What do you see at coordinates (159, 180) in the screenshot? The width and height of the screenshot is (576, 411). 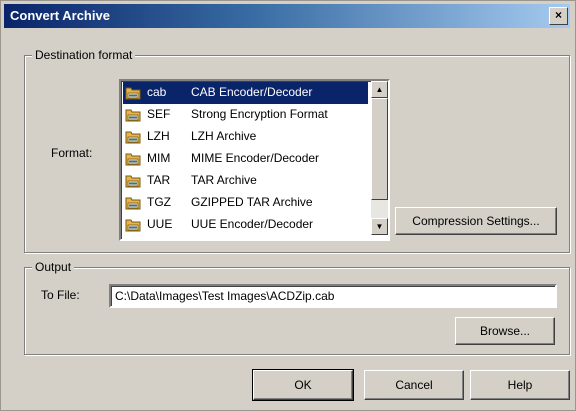 I see `format-ext: TAR` at bounding box center [159, 180].